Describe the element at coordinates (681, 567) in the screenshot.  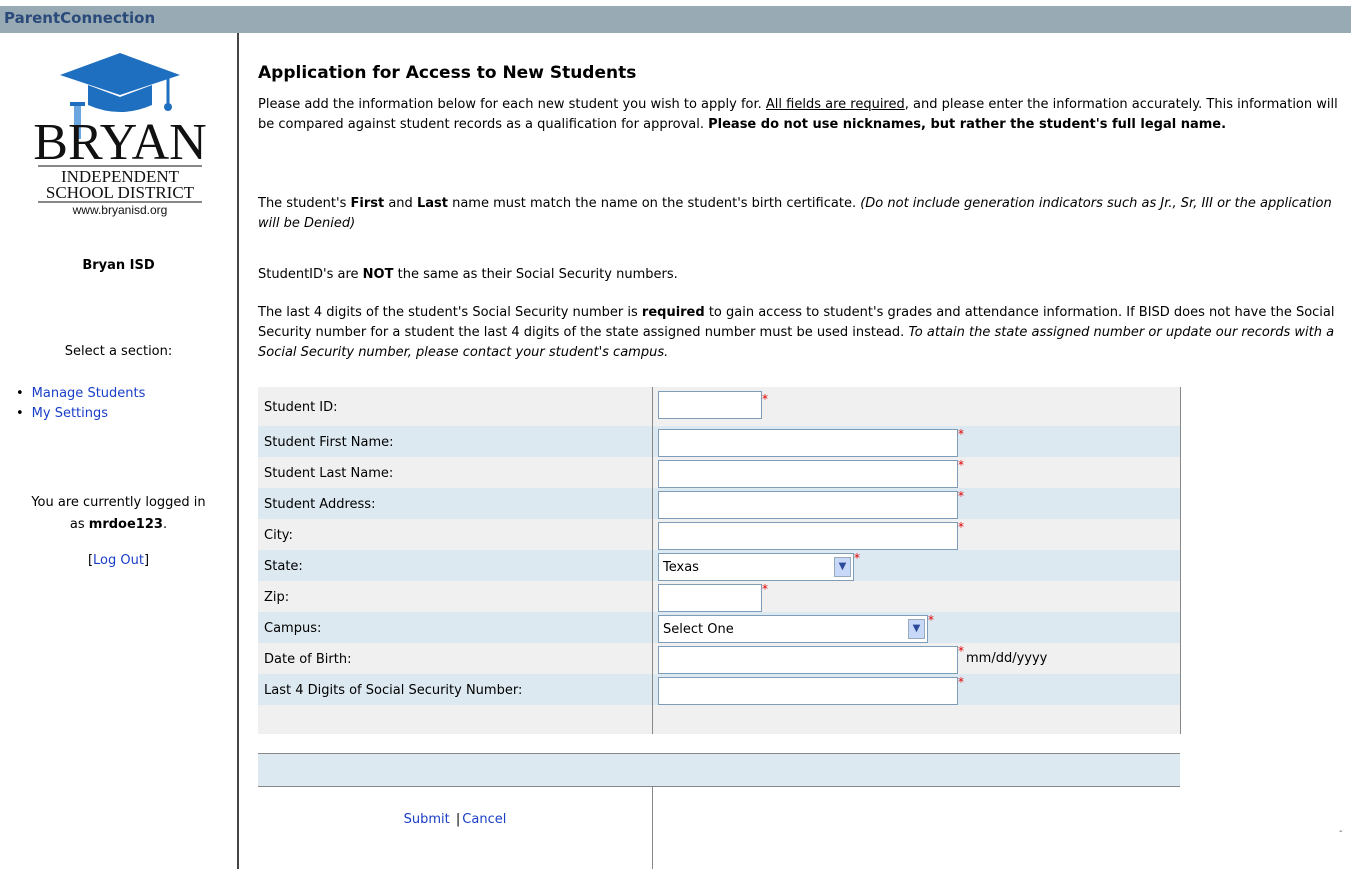
I see `state-selected-value: Texas` at that location.